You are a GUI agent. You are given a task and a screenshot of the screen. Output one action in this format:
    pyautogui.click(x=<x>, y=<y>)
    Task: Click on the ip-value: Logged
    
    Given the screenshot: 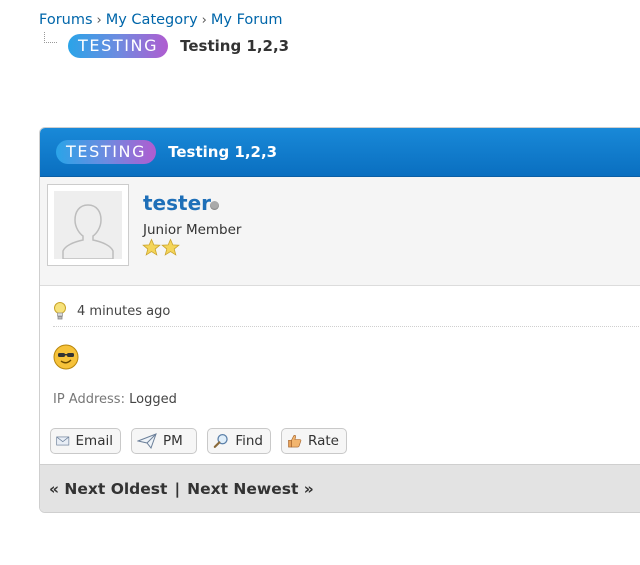 What is the action you would take?
    pyautogui.click(x=153, y=399)
    